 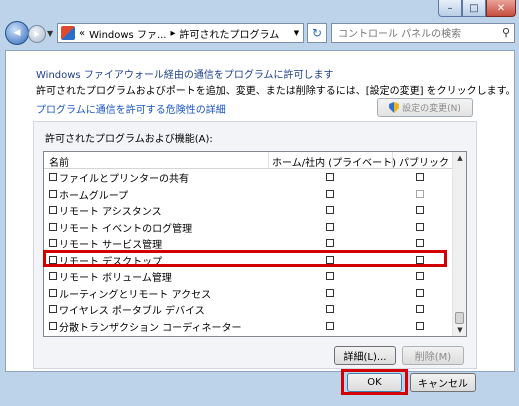 What do you see at coordinates (394, 107) in the screenshot?
I see `uac-shield-icon` at bounding box center [394, 107].